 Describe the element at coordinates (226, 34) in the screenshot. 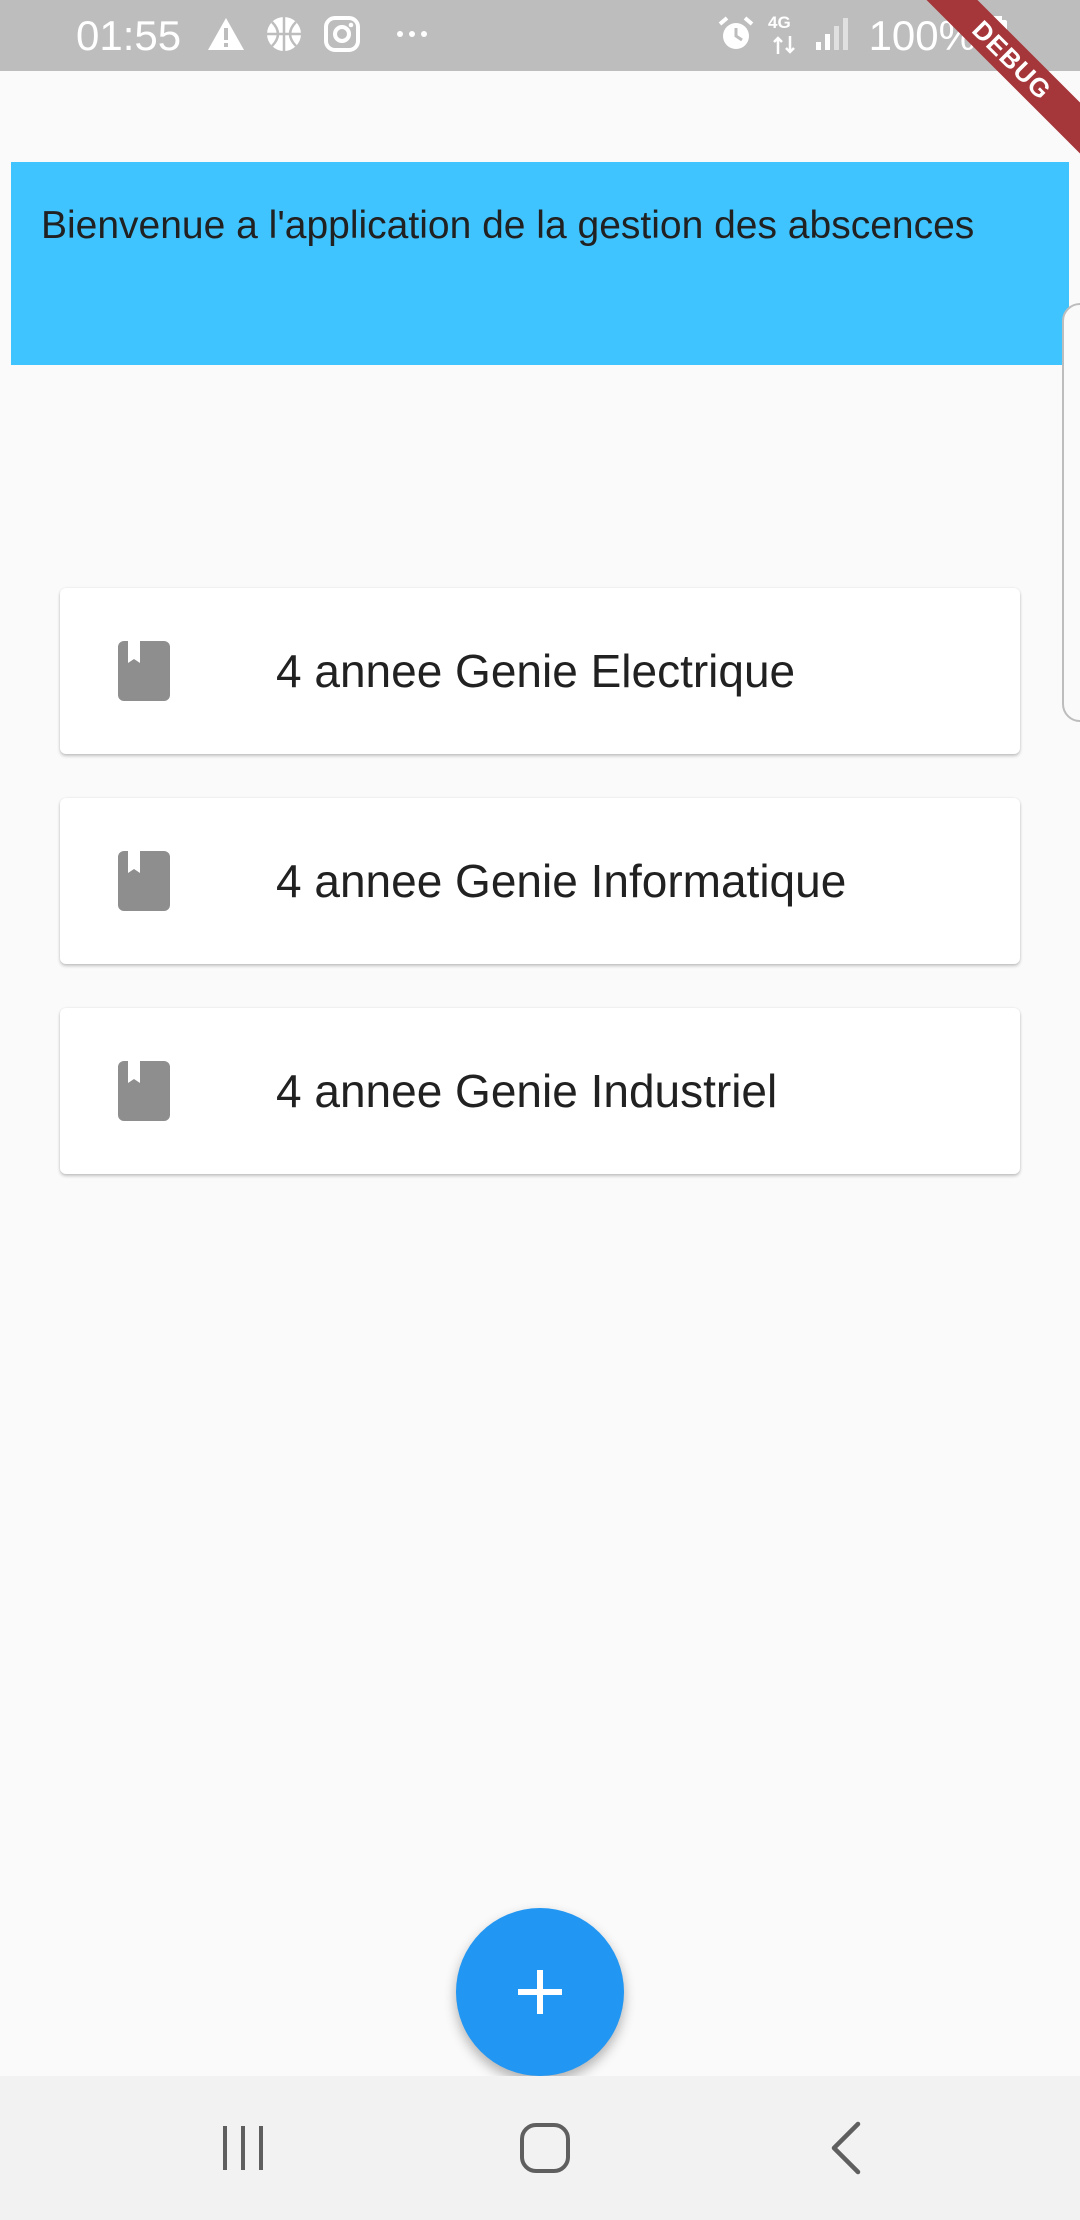

I see `warning-icon` at that location.